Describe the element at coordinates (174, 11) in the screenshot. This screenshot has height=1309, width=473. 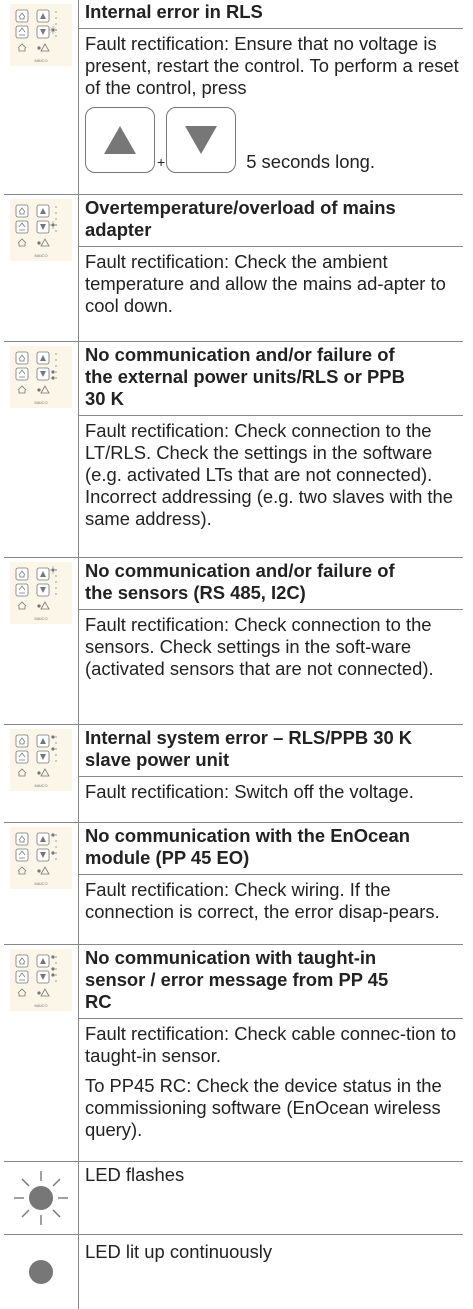
I see `title-line: Internal error in RLS` at that location.